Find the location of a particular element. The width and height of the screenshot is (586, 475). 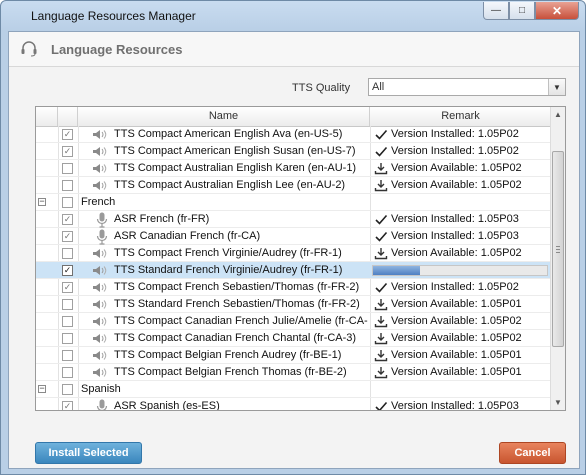

group-row: − Spanish is located at coordinates (293, 389).